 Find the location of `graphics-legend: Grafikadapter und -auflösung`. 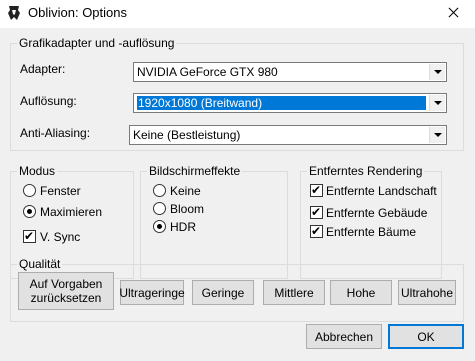

graphics-legend: Grafikadapter und -auflösung is located at coordinates (97, 43).